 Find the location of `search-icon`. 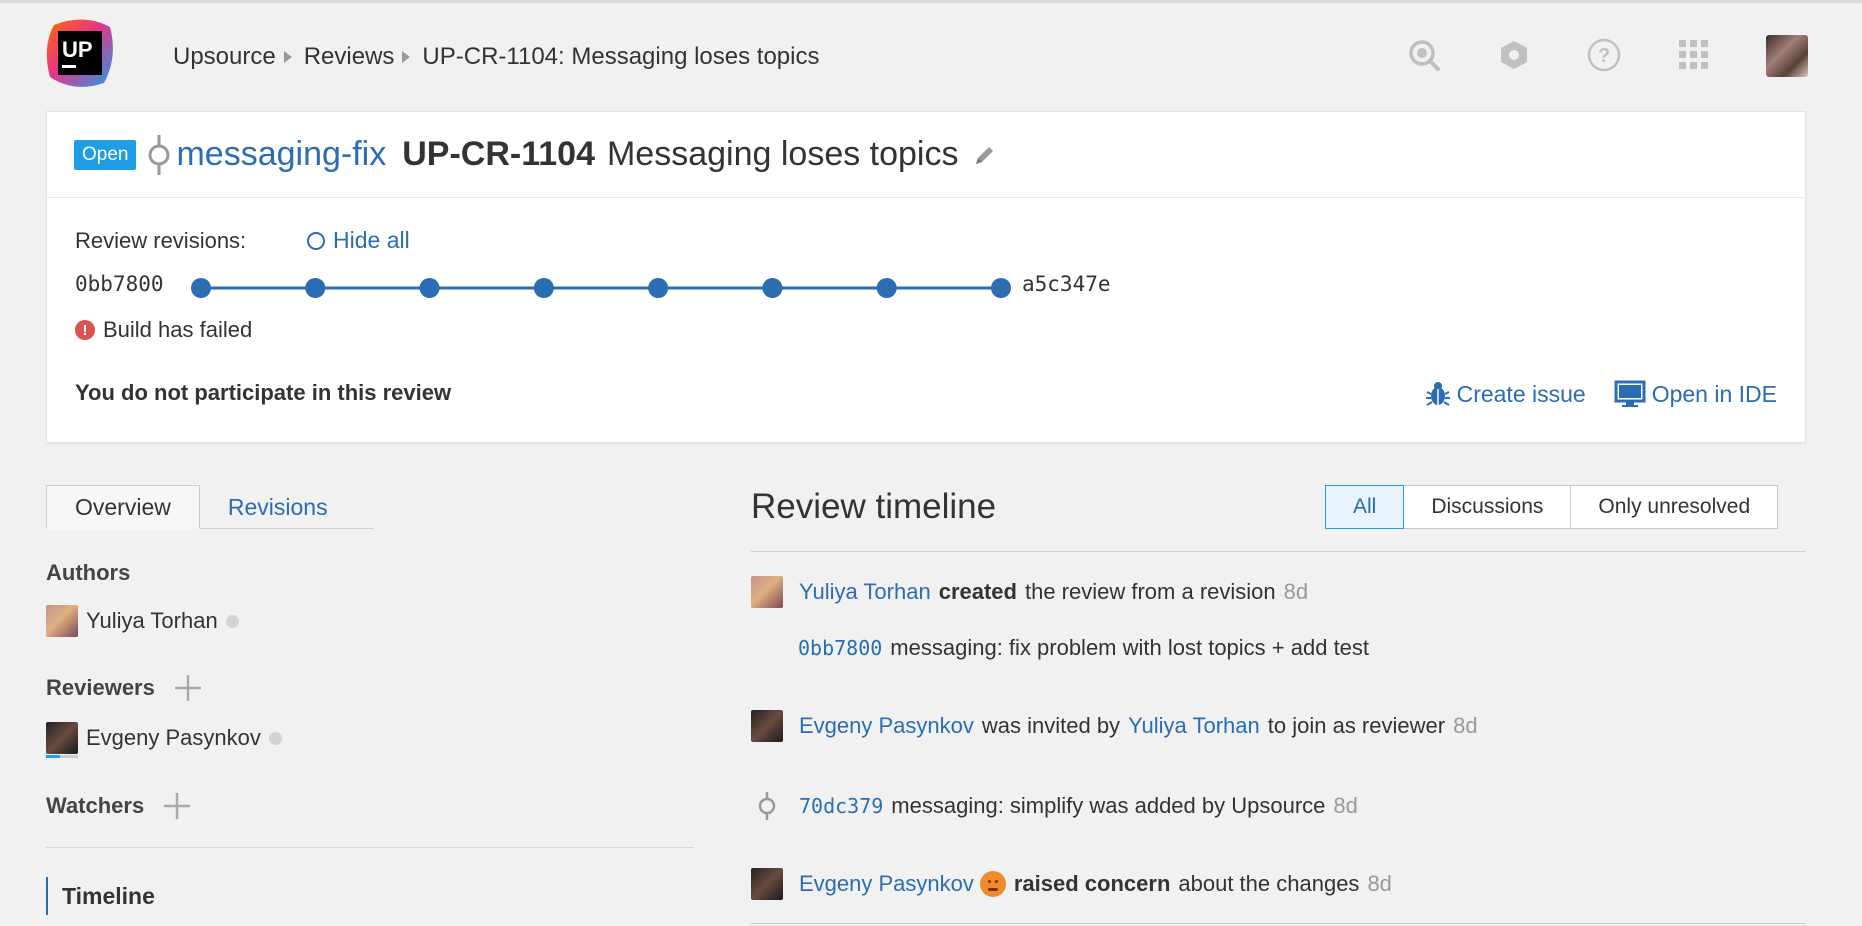

search-icon is located at coordinates (1424, 55).